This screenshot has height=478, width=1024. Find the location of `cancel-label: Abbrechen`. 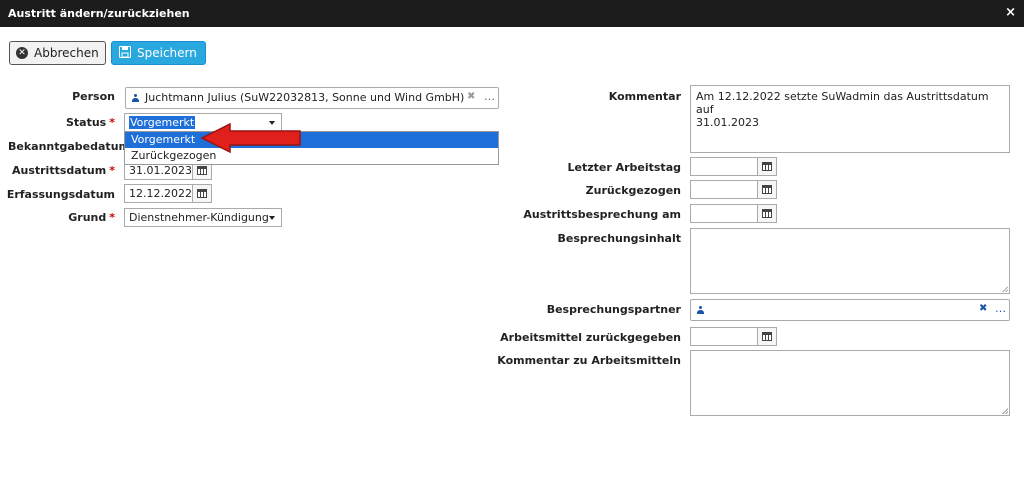

cancel-label: Abbrechen is located at coordinates (66, 53).